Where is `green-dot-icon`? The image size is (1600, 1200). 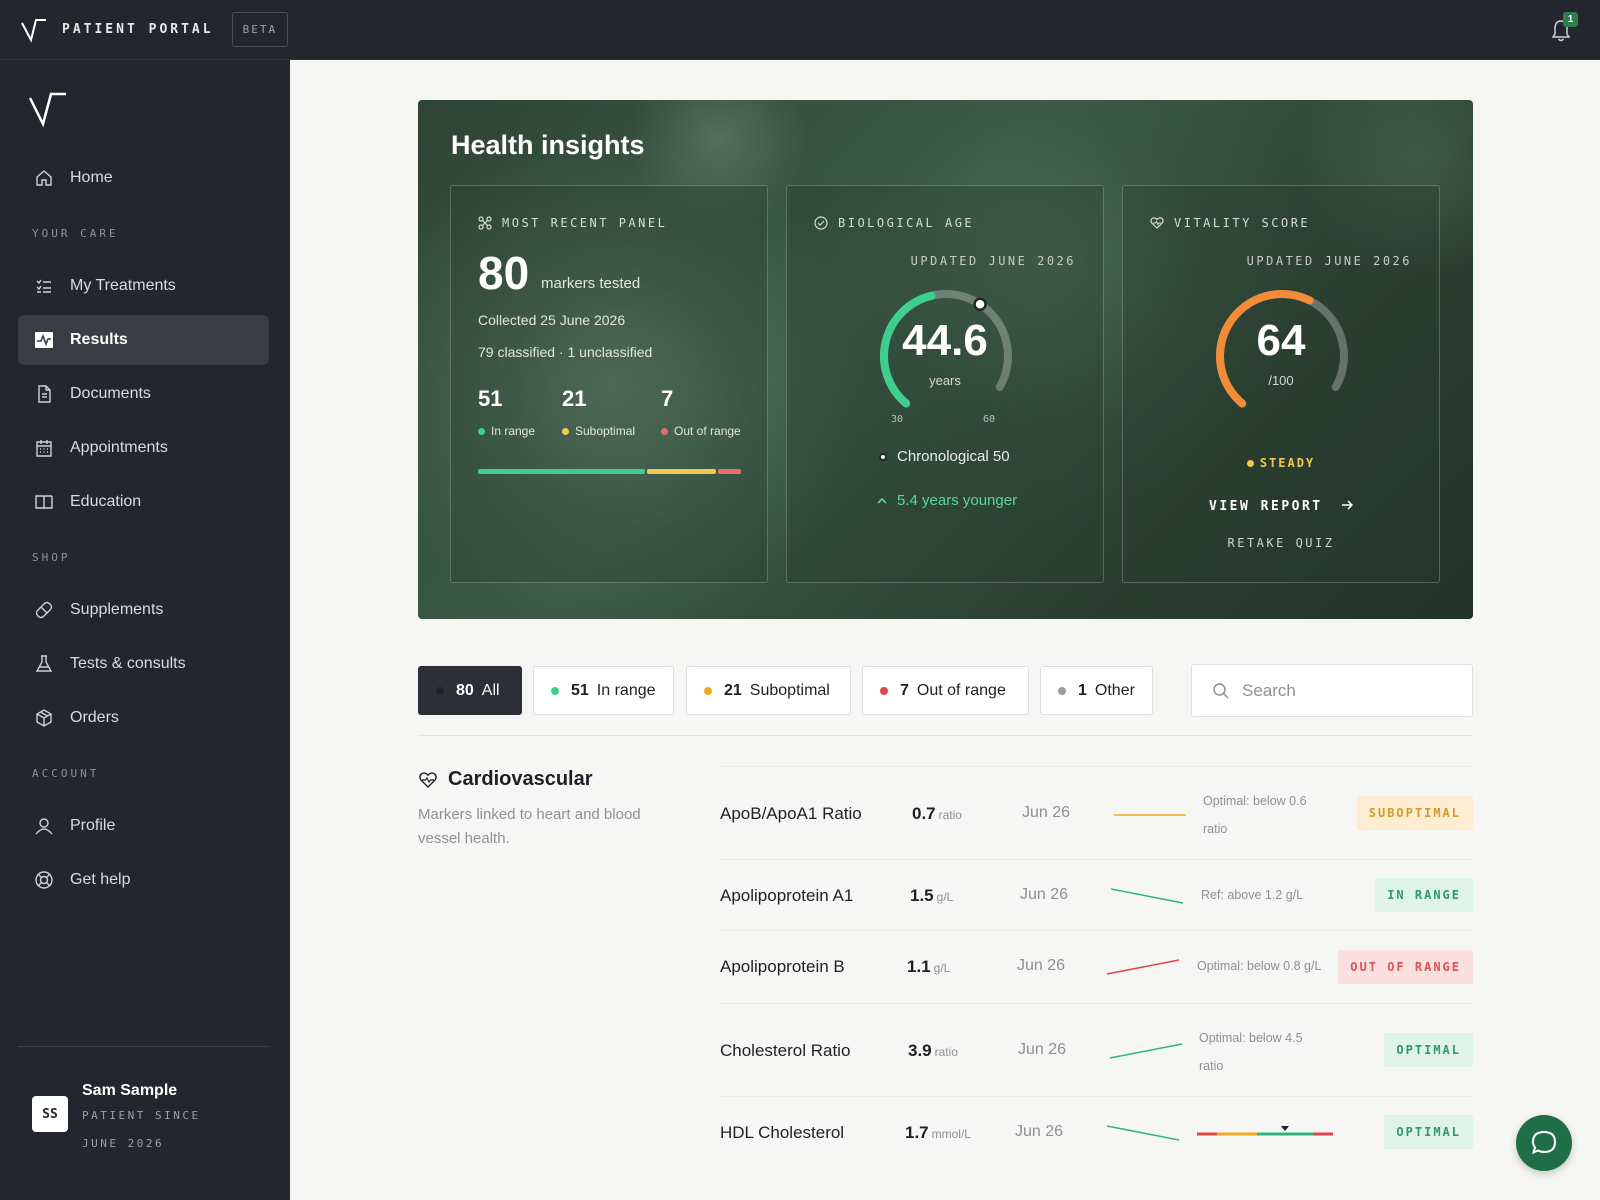
green-dot-icon is located at coordinates (481, 431).